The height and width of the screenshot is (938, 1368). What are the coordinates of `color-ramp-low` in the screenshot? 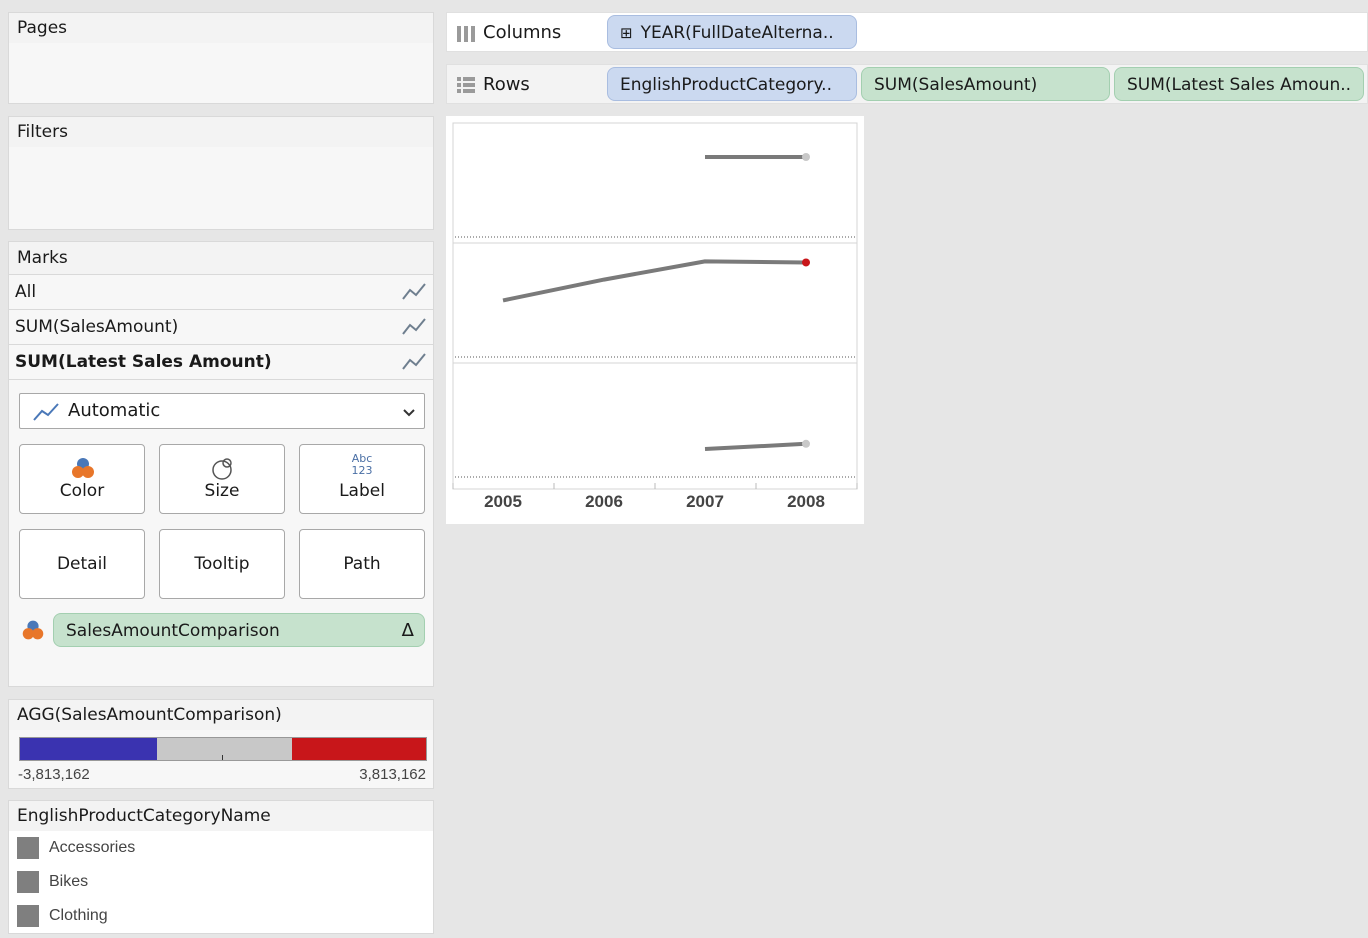 It's located at (88, 749).